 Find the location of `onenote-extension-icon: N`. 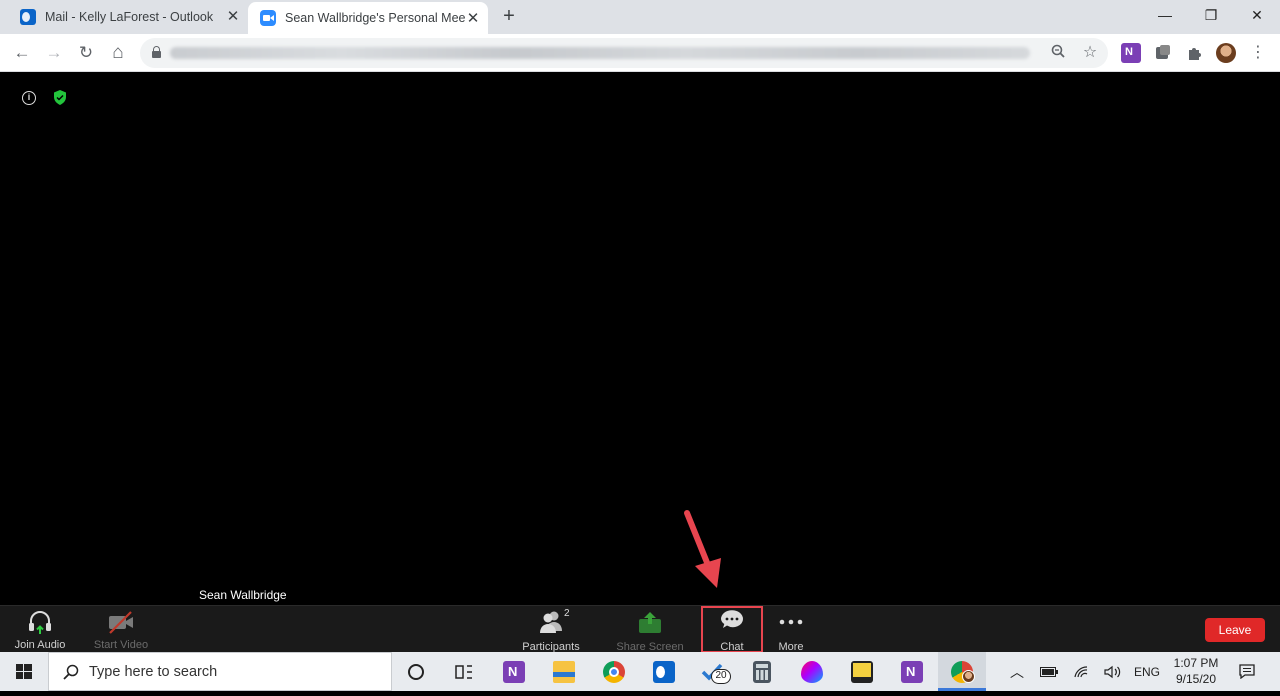

onenote-extension-icon: N is located at coordinates (1131, 53).